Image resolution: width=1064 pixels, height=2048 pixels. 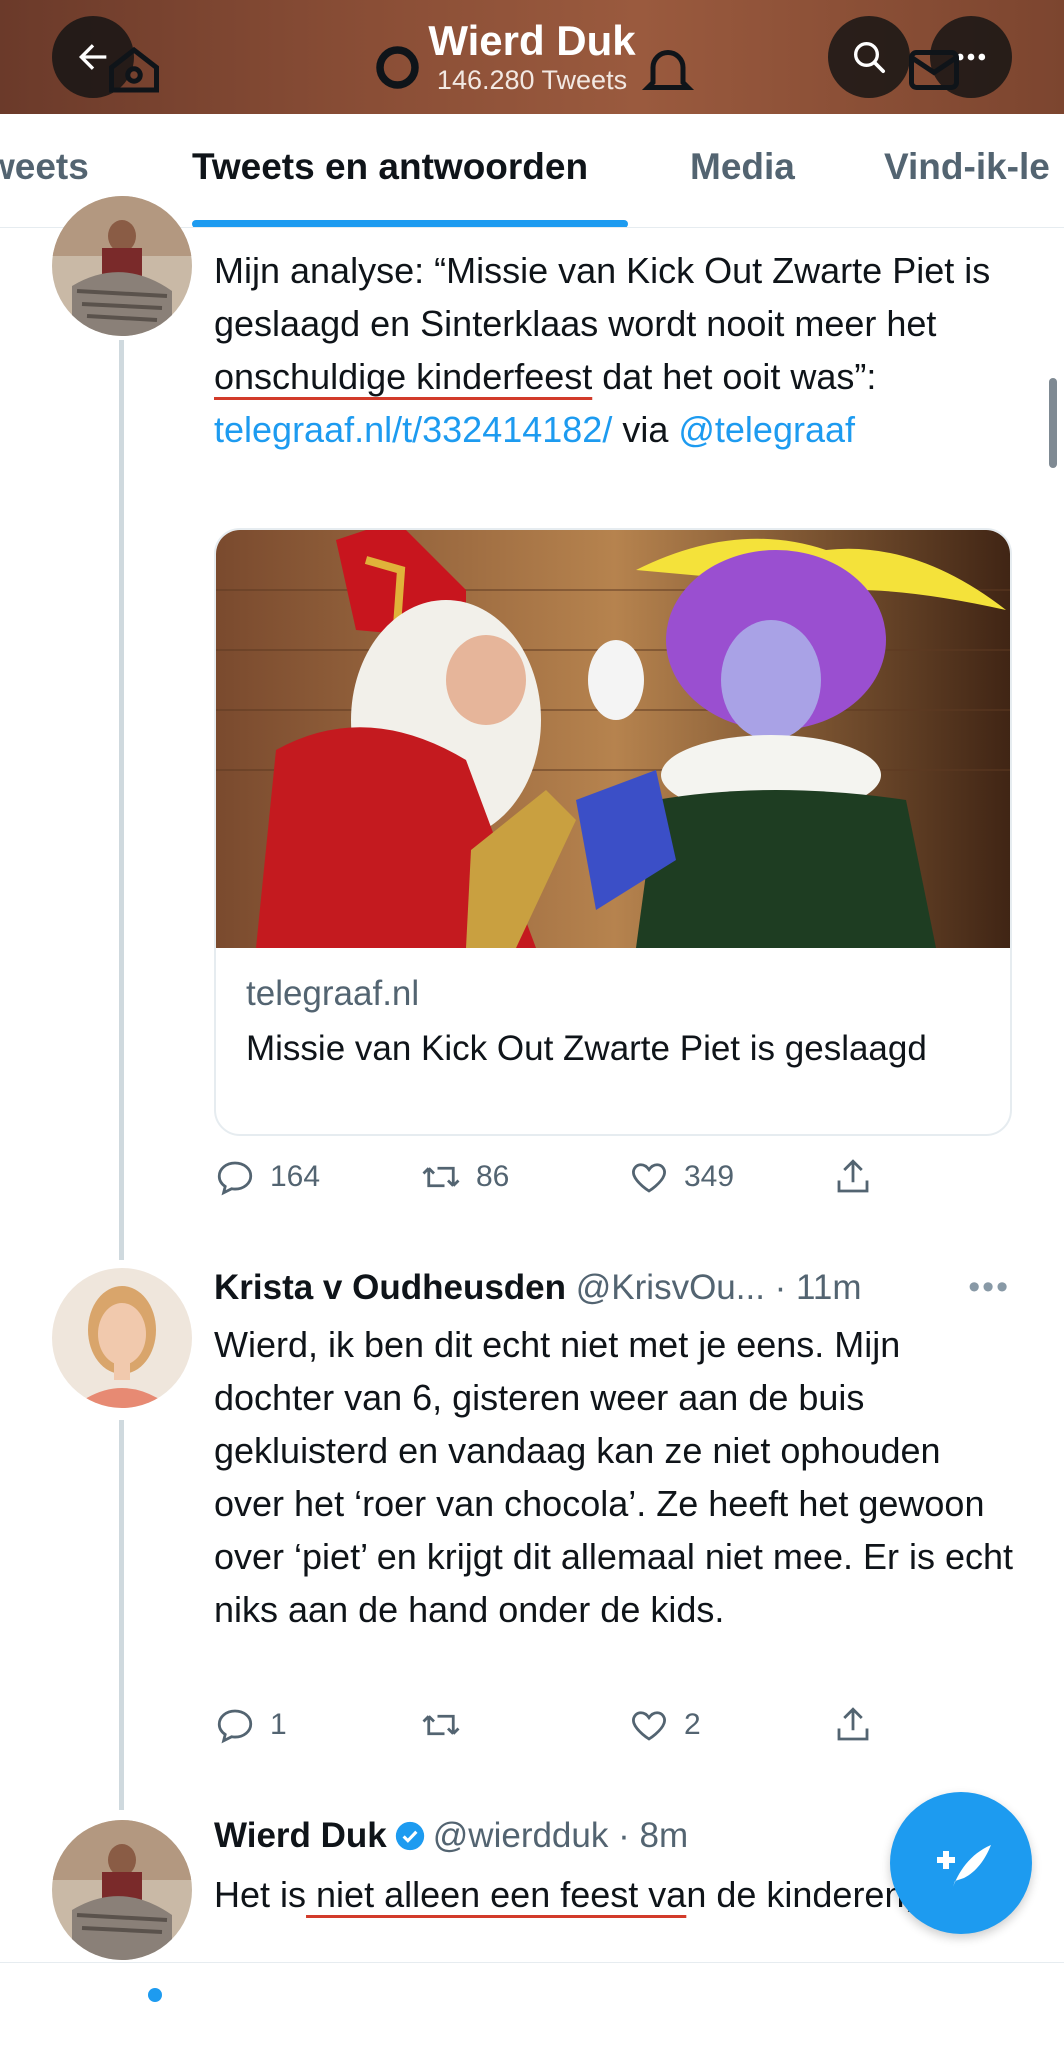 What do you see at coordinates (967, 167) in the screenshot?
I see `tab-likes: Vind-ik-le` at bounding box center [967, 167].